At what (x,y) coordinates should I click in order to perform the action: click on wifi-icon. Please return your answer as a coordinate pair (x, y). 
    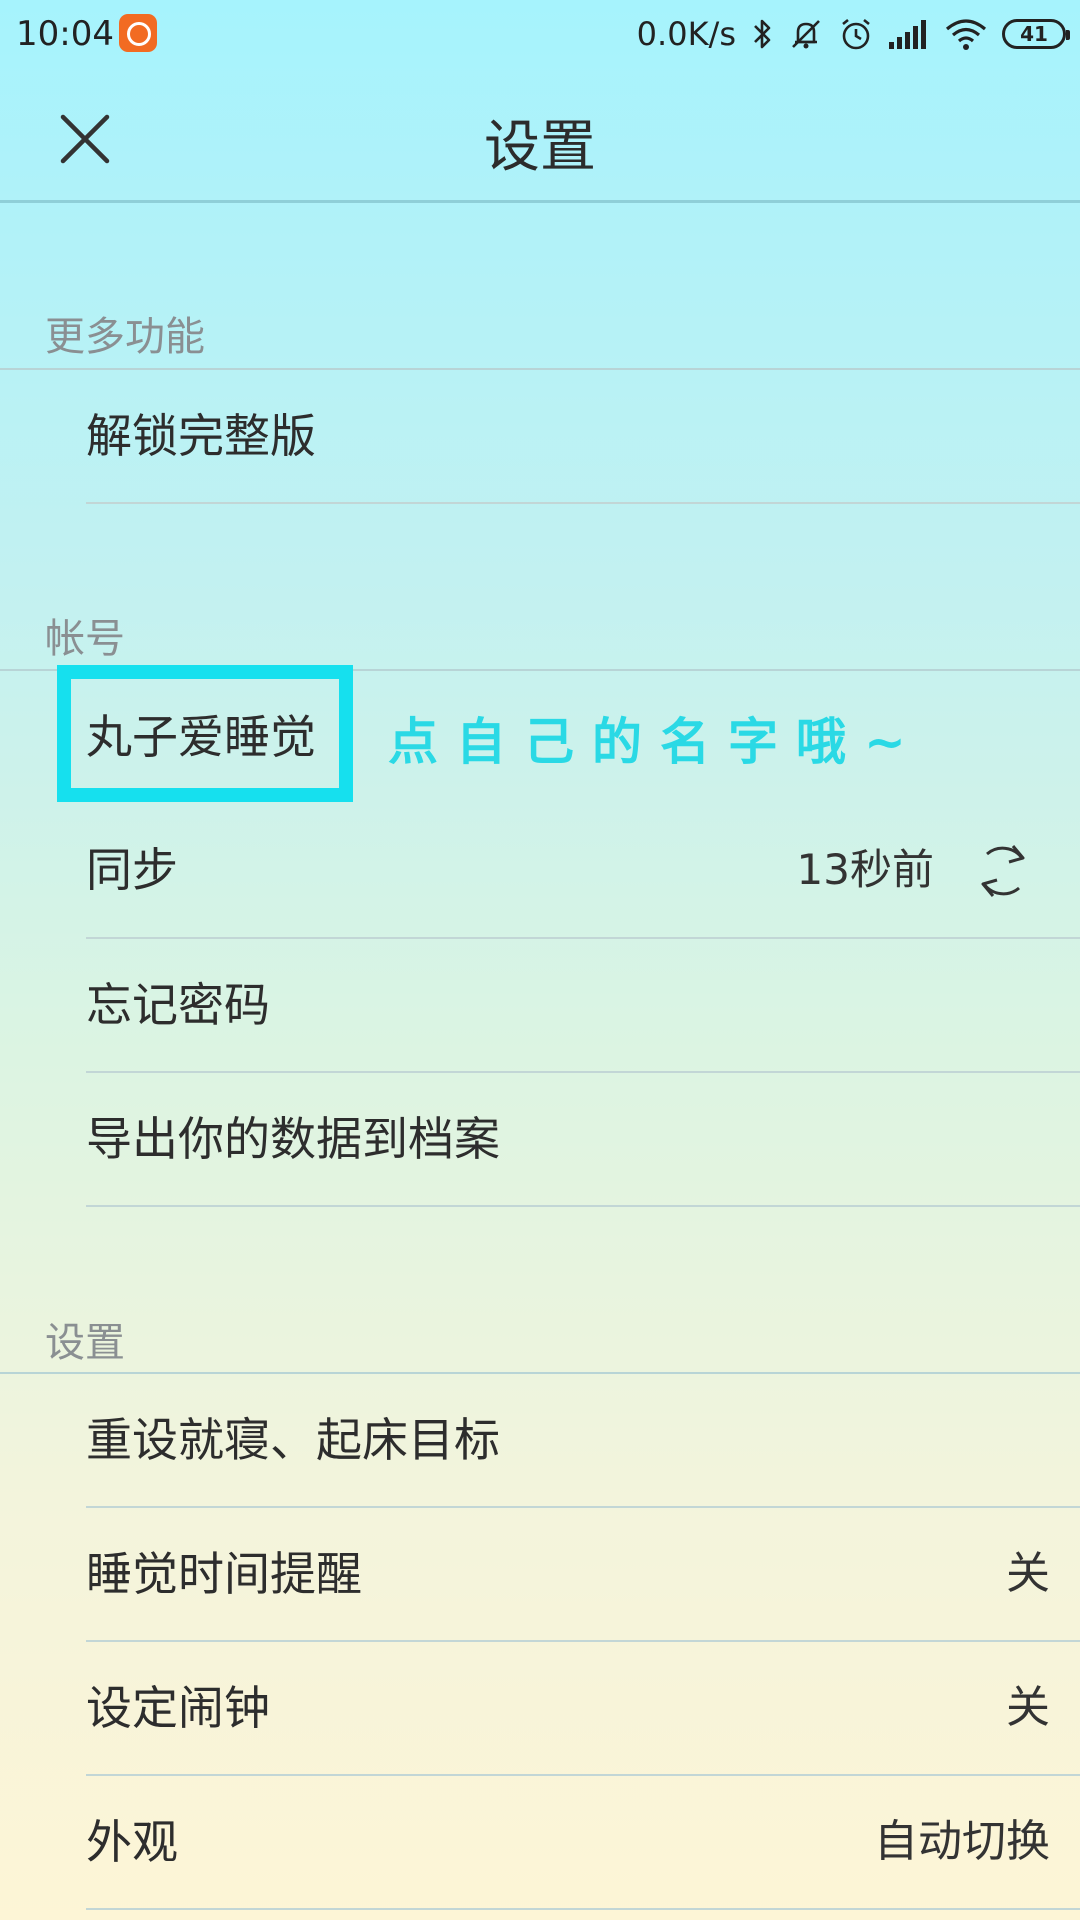
    Looking at the image, I should click on (966, 34).